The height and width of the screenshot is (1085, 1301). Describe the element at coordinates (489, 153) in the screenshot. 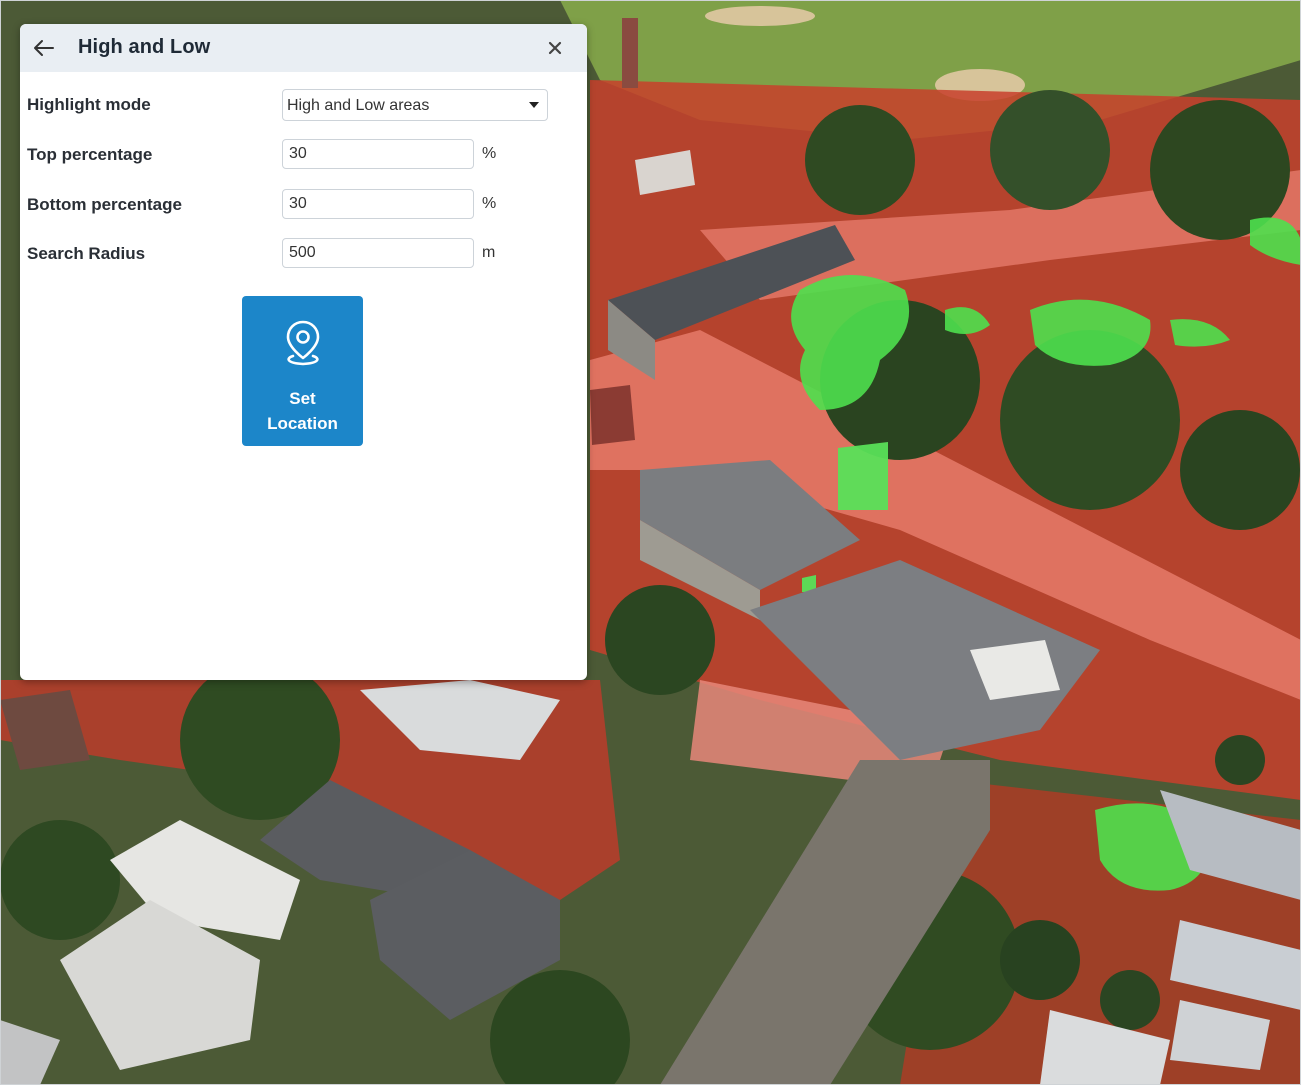

I see `top-percentage-unit: %` at that location.